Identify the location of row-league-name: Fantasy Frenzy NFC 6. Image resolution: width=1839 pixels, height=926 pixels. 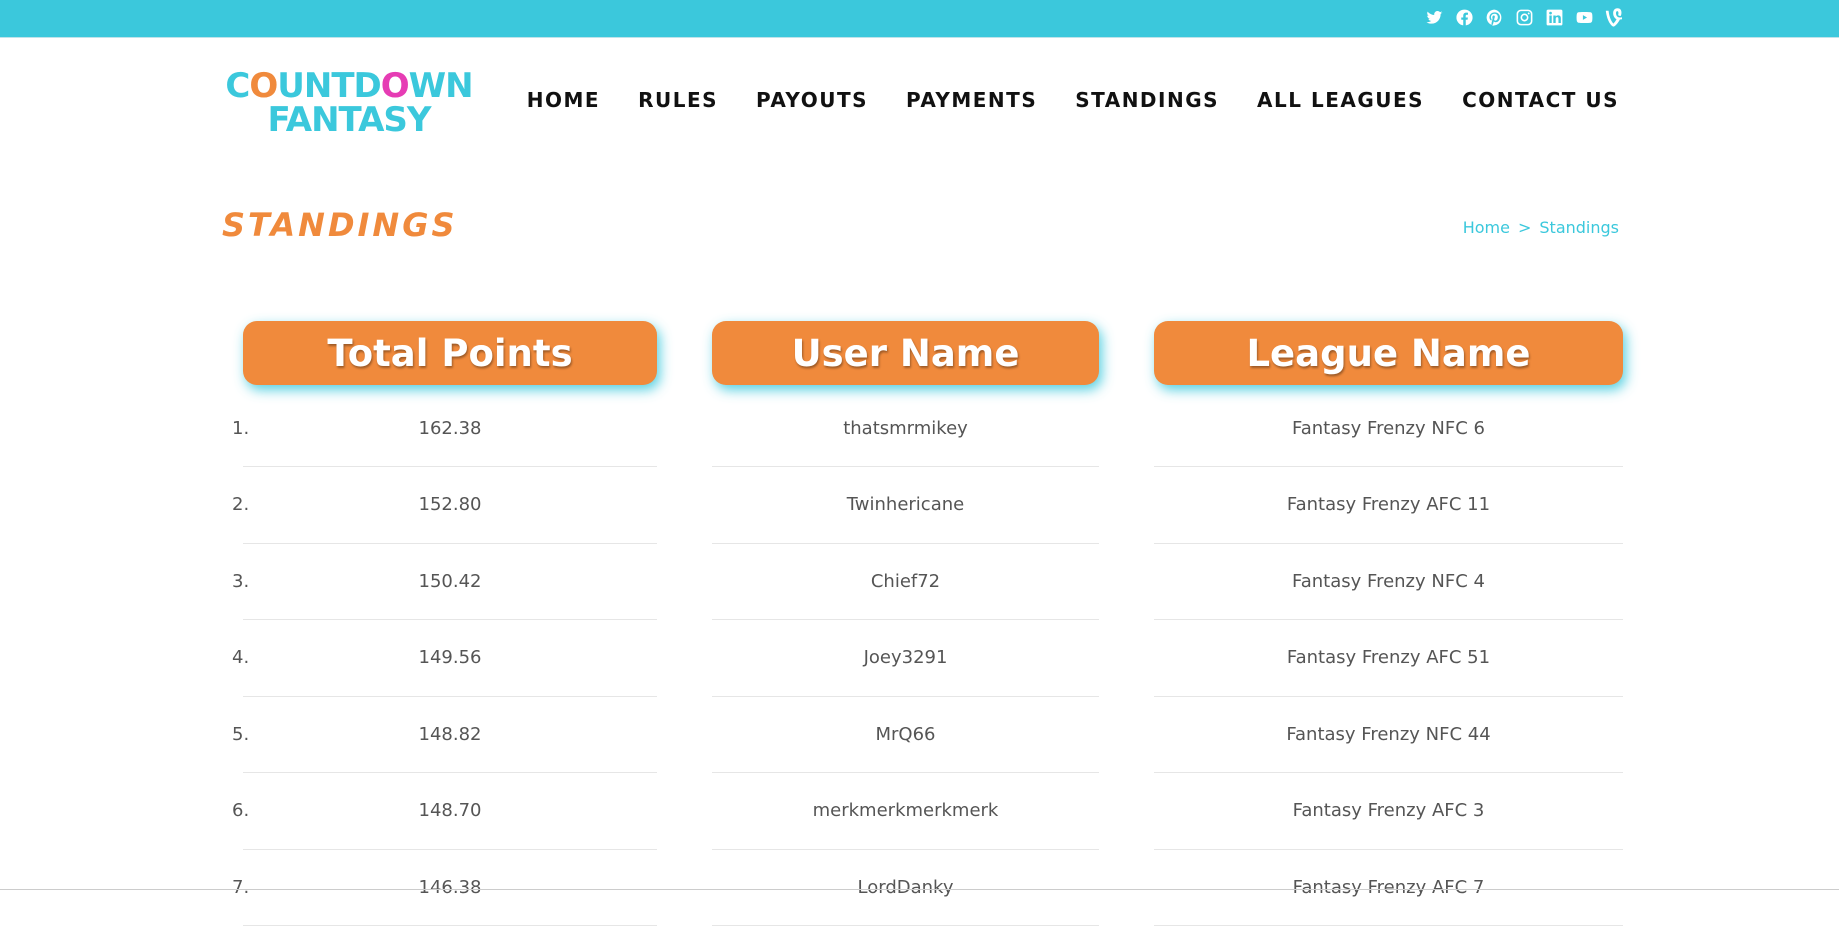
(1388, 428).